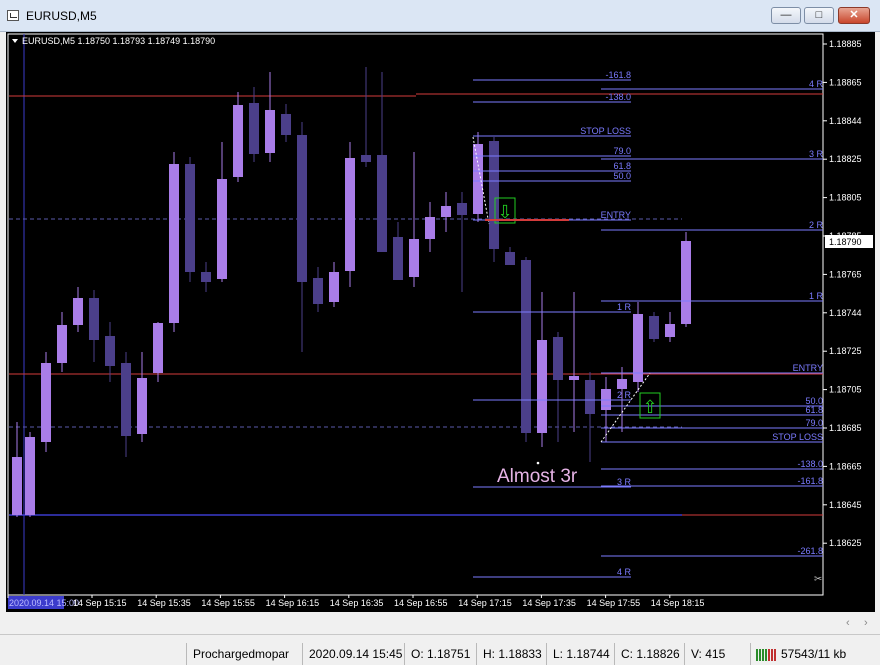 Image resolution: width=880 pixels, height=665 pixels. What do you see at coordinates (816, 296) in the screenshot?
I see `short-r-level-label: 1 R` at bounding box center [816, 296].